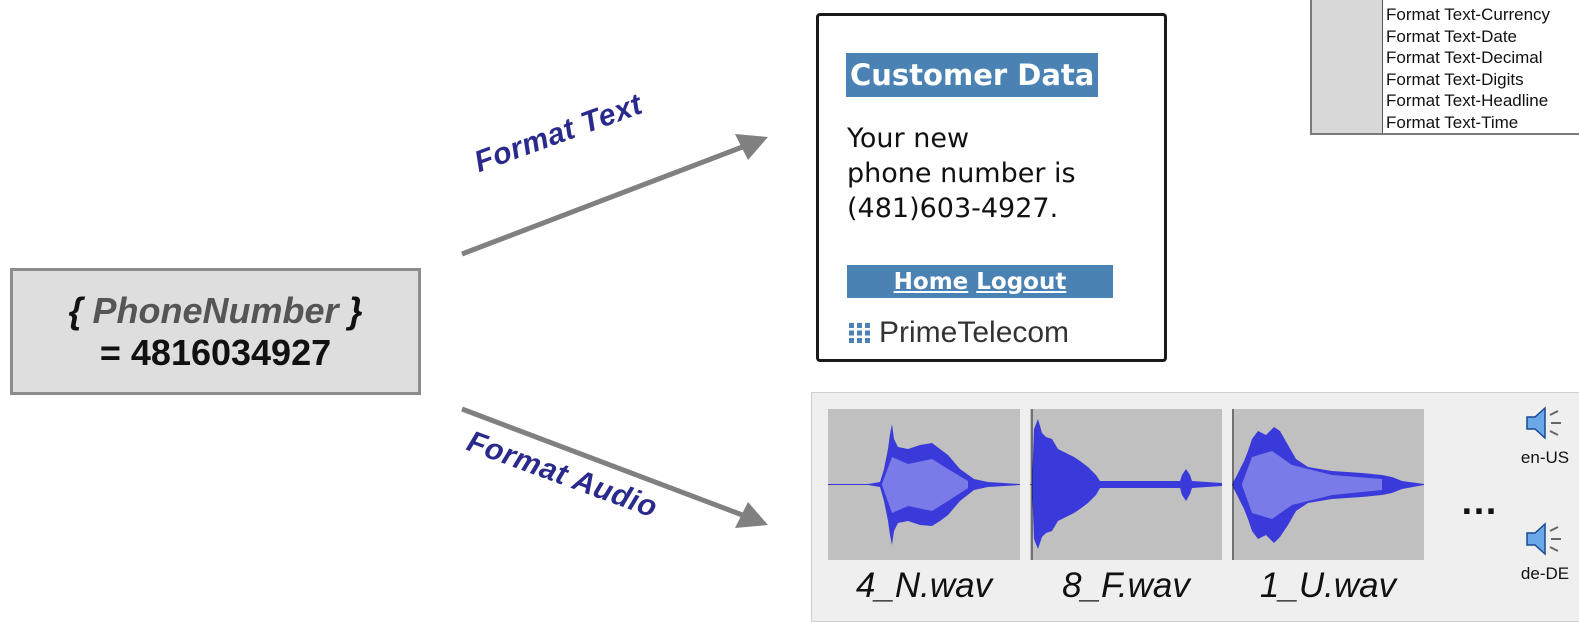 The image size is (1579, 622). Describe the element at coordinates (1481, 15) in the screenshot. I see `format-item-currency: Format Text-Currency` at that location.